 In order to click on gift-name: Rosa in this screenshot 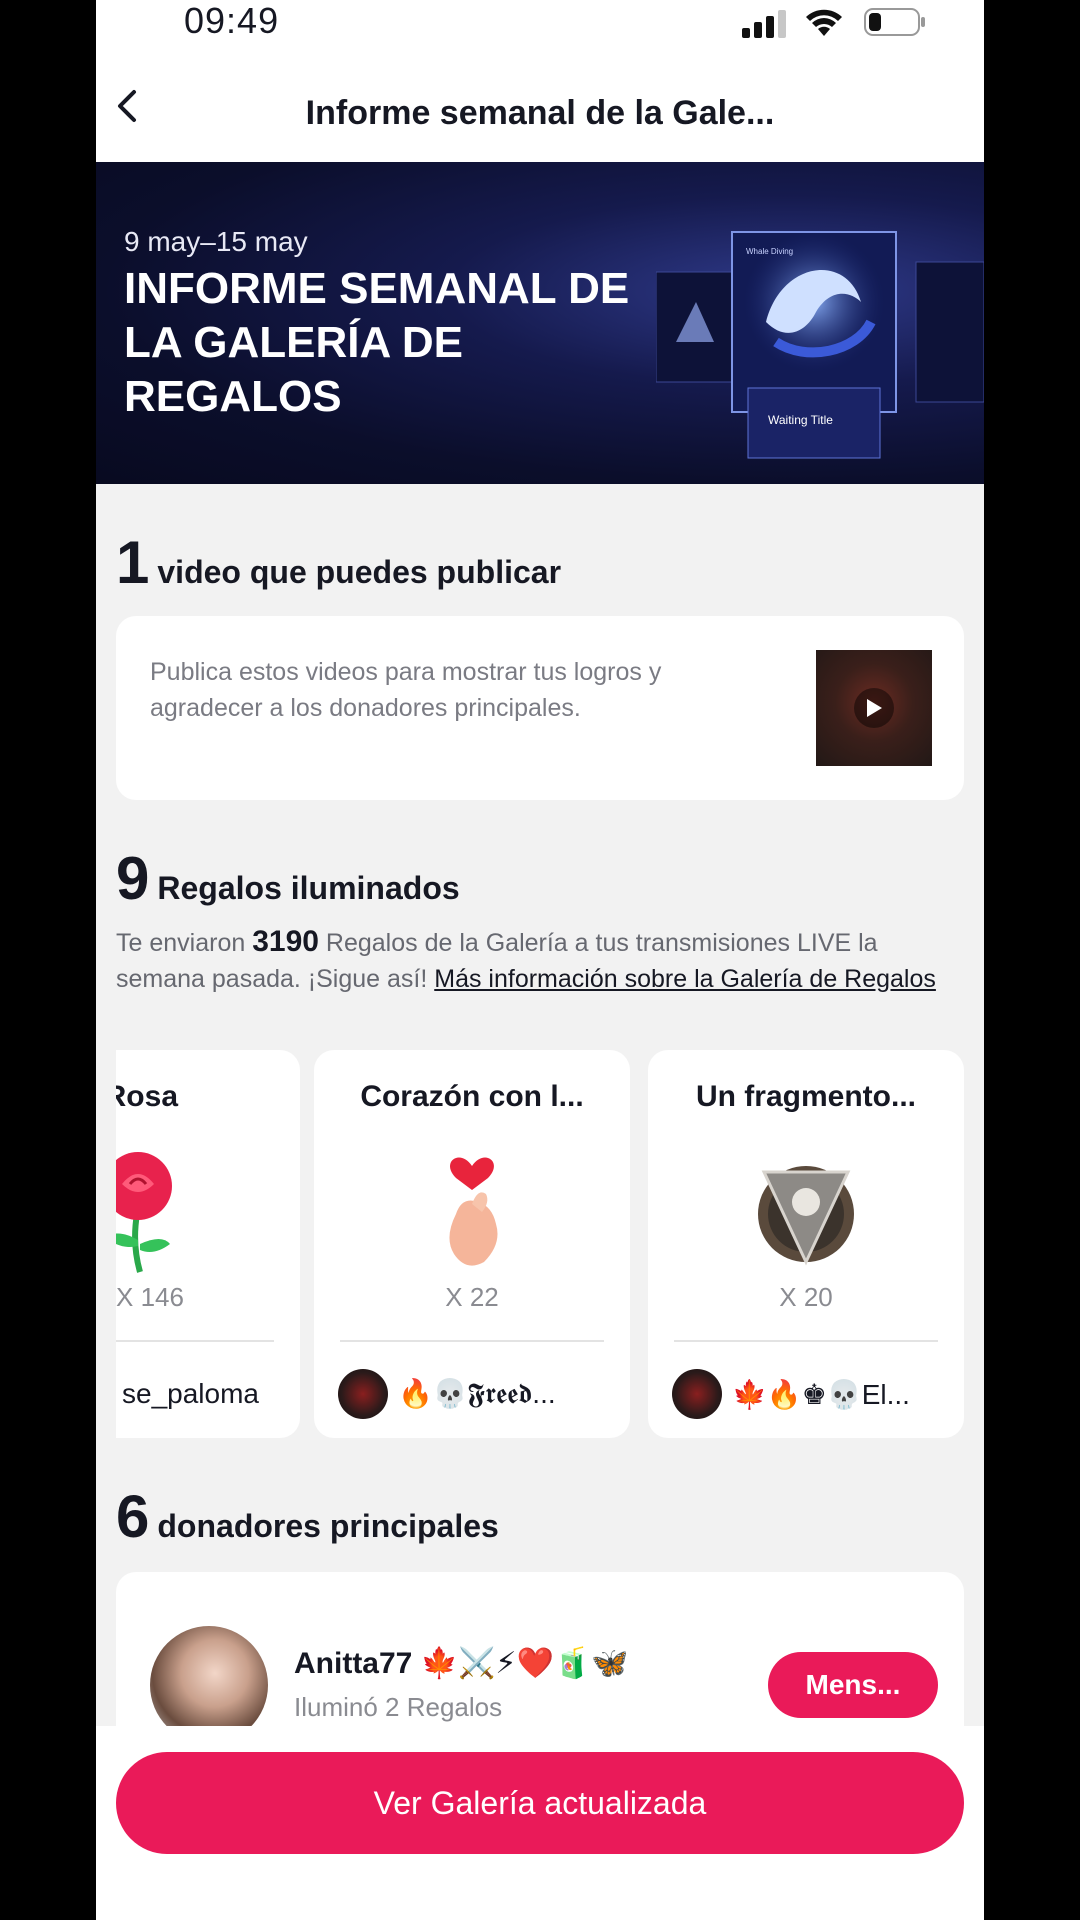, I will do `click(147, 1096)`.